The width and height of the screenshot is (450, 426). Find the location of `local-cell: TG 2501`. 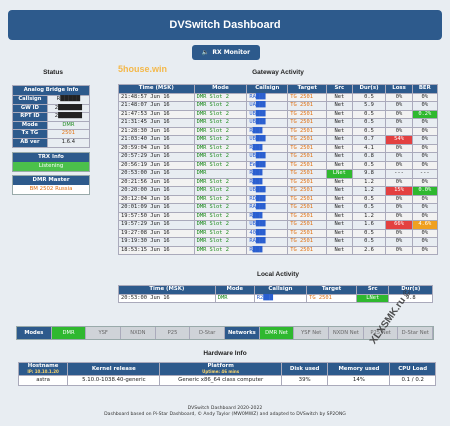

local-cell: TG 2501 is located at coordinates (332, 298).